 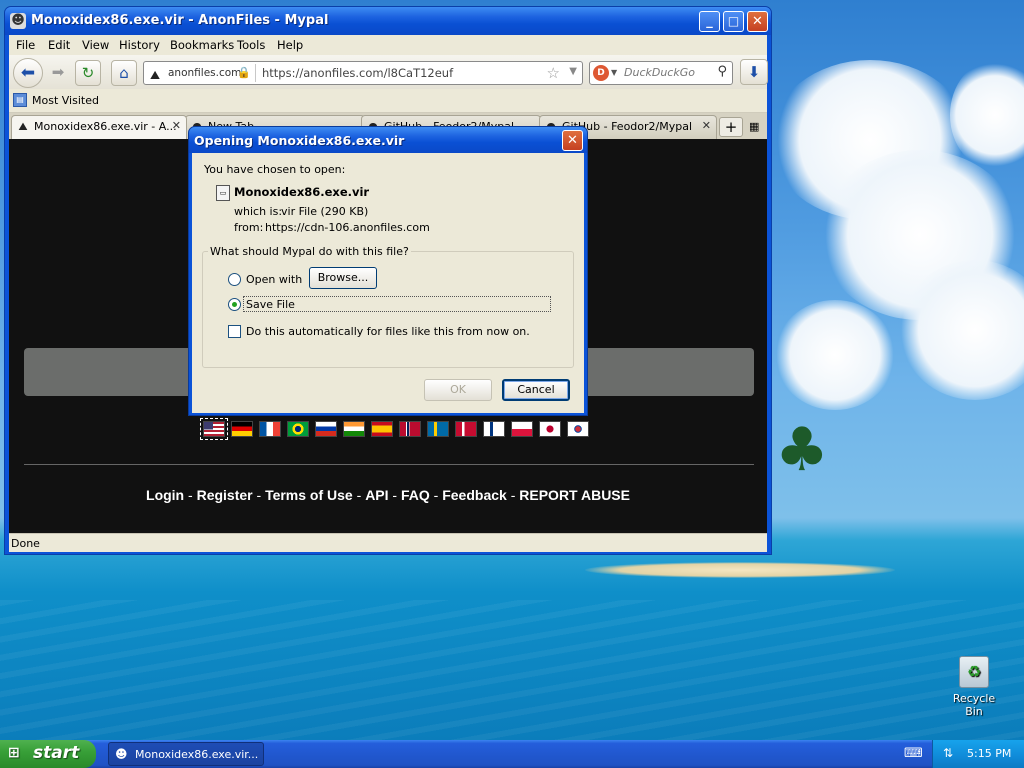 I want to click on ok-button: OK, so click(x=458, y=390).